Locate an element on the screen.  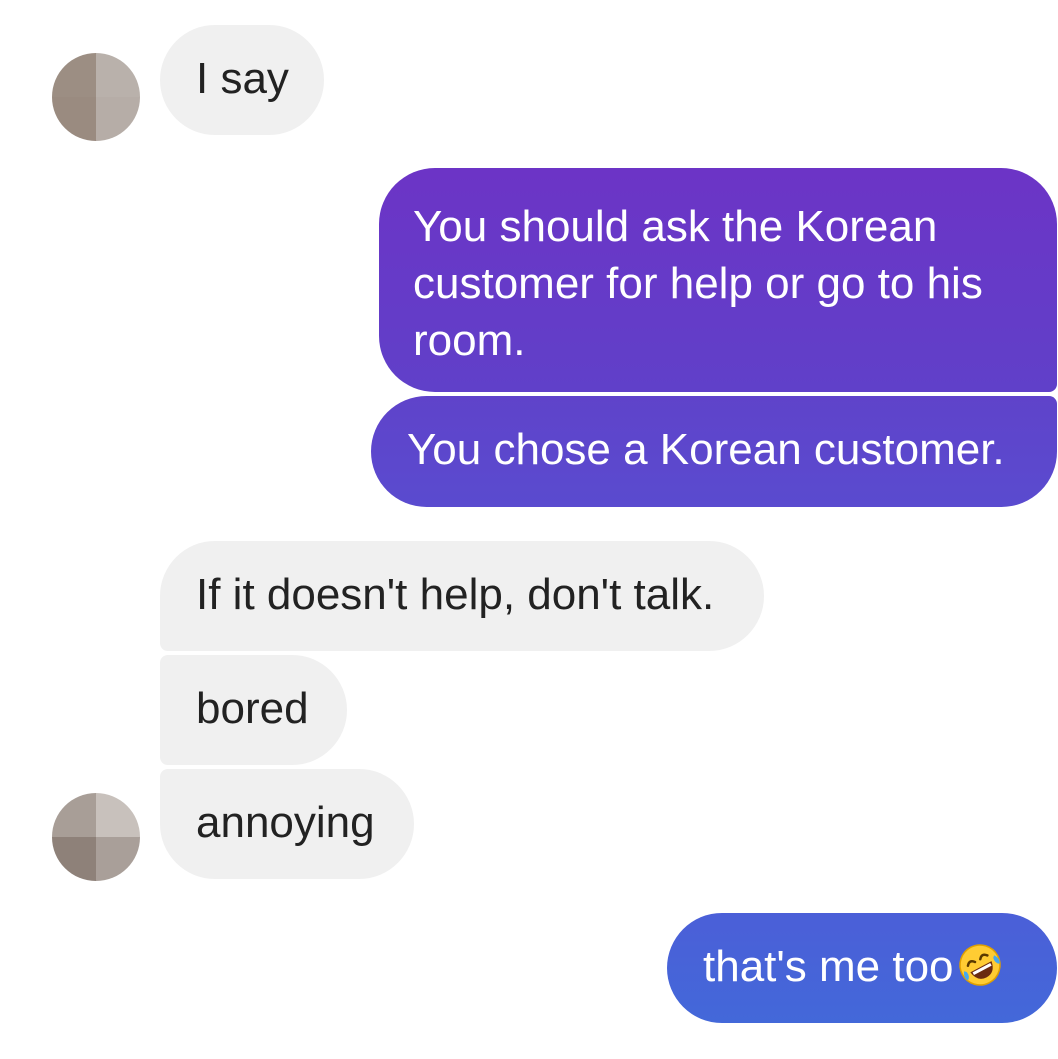
message-bubble-incoming: bored is located at coordinates (253, 710).